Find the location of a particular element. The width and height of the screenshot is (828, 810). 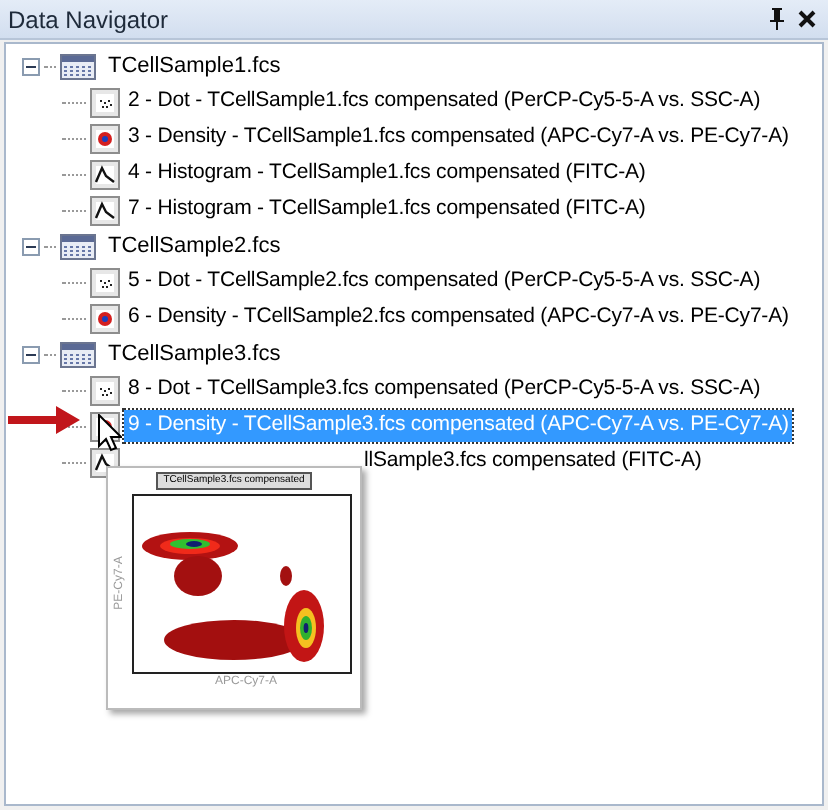

plot-item: 2 - Dot - TCellSample1.fcs compensated (PerCP-Cy5-5-A vs. SSC-A) is located at coordinates (444, 102).